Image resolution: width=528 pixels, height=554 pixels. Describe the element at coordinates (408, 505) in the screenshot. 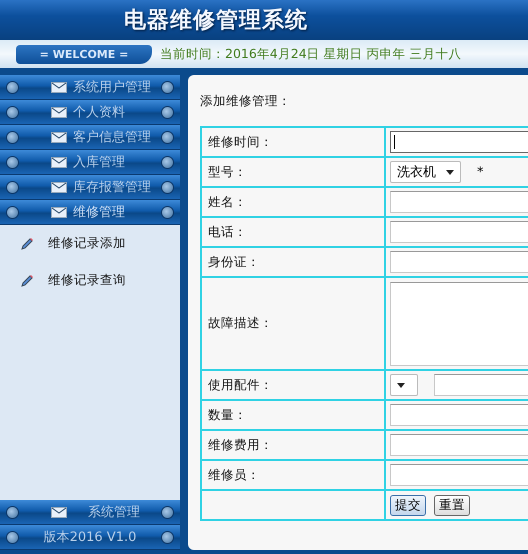

I see `submit-button: 提交` at that location.